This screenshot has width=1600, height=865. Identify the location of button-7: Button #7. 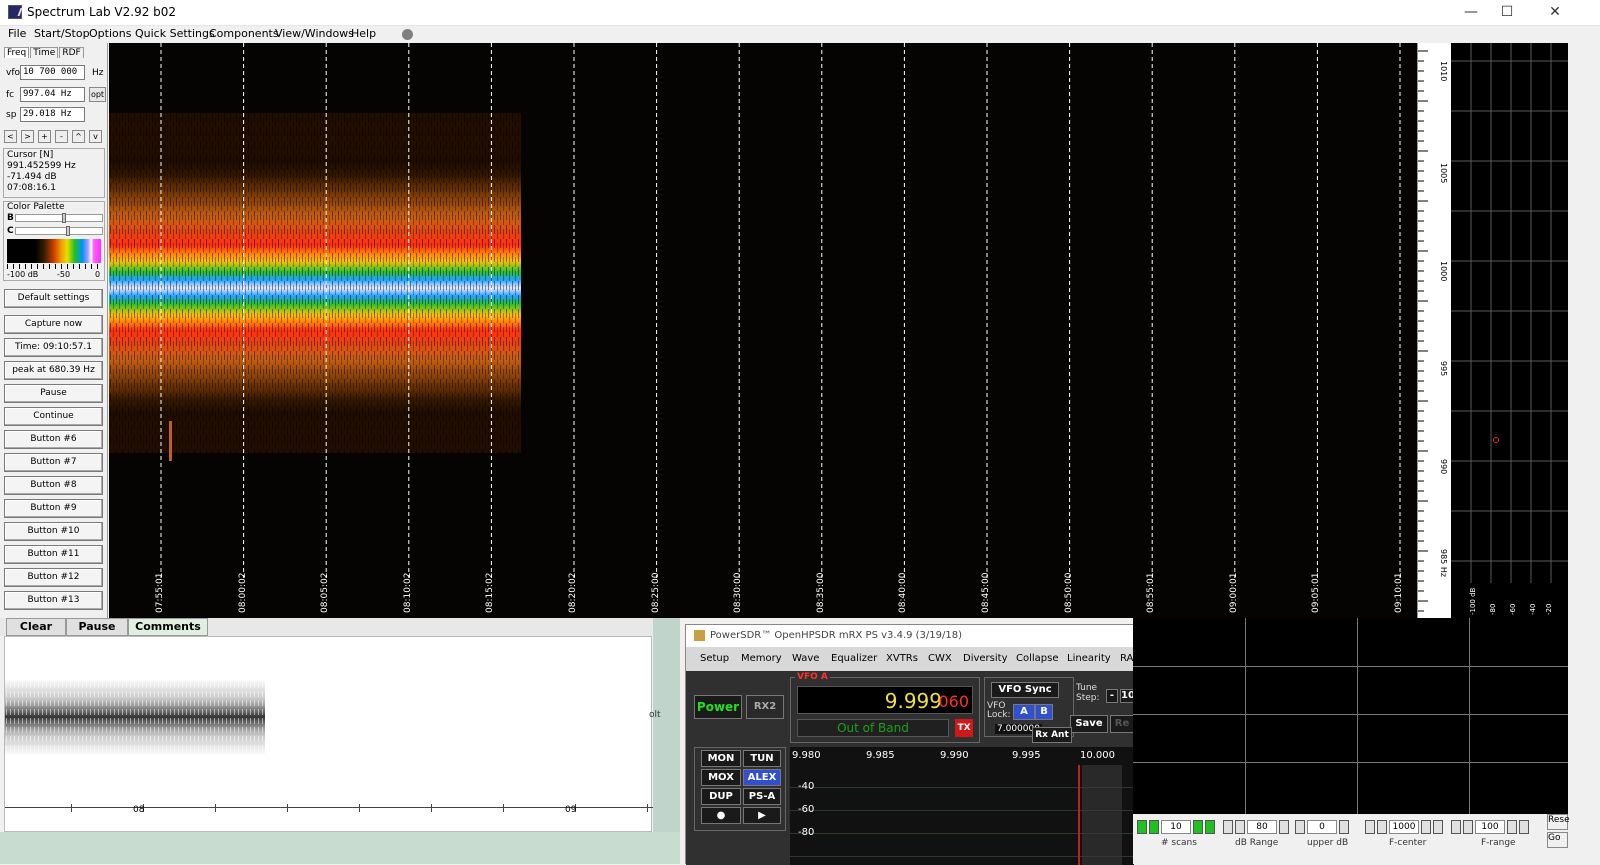
(53, 462).